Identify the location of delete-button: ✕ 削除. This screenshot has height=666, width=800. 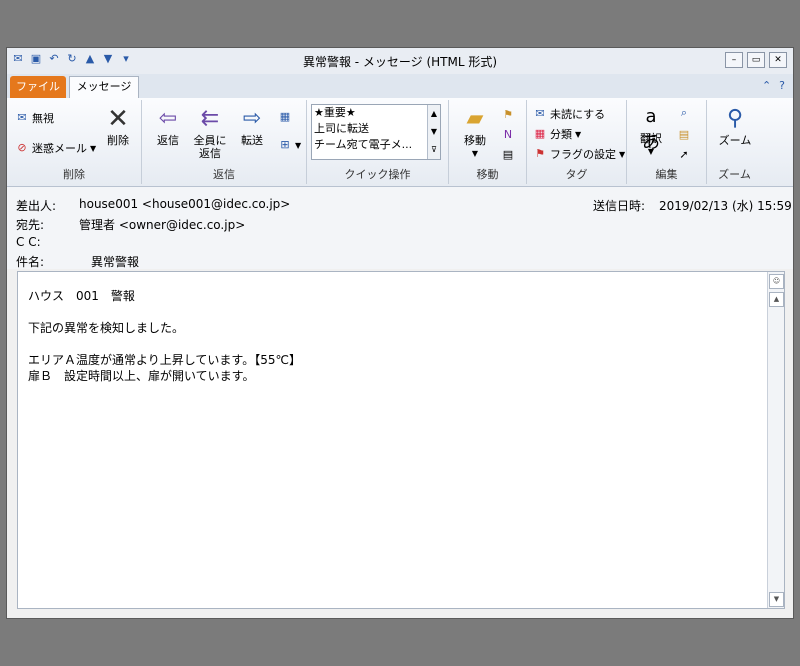
(118, 126).